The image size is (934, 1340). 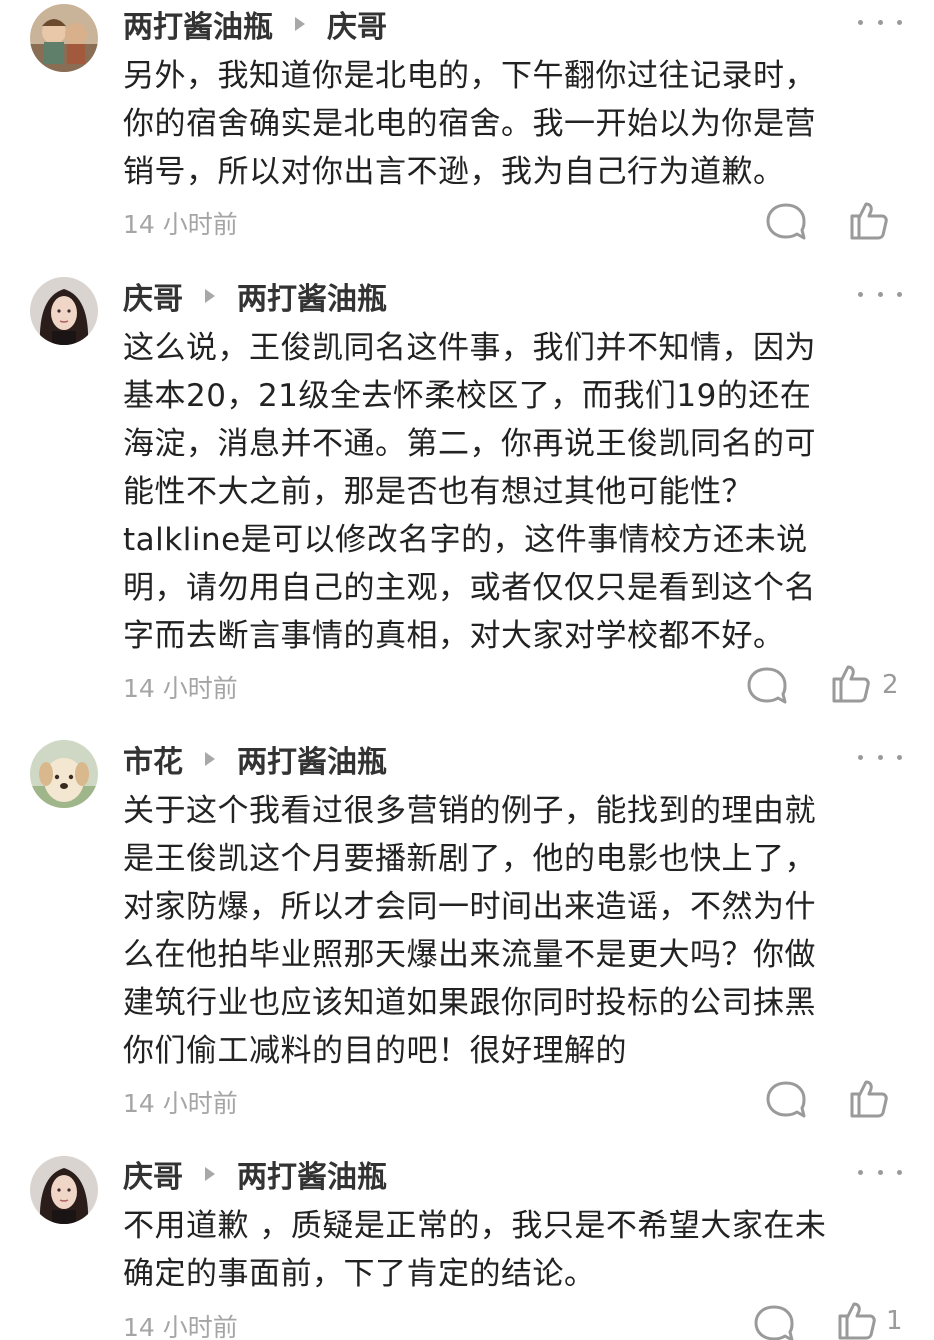 I want to click on comment-line: 这么说，王俊凯同名这件事，我们并不知情，因为, so click(x=469, y=348).